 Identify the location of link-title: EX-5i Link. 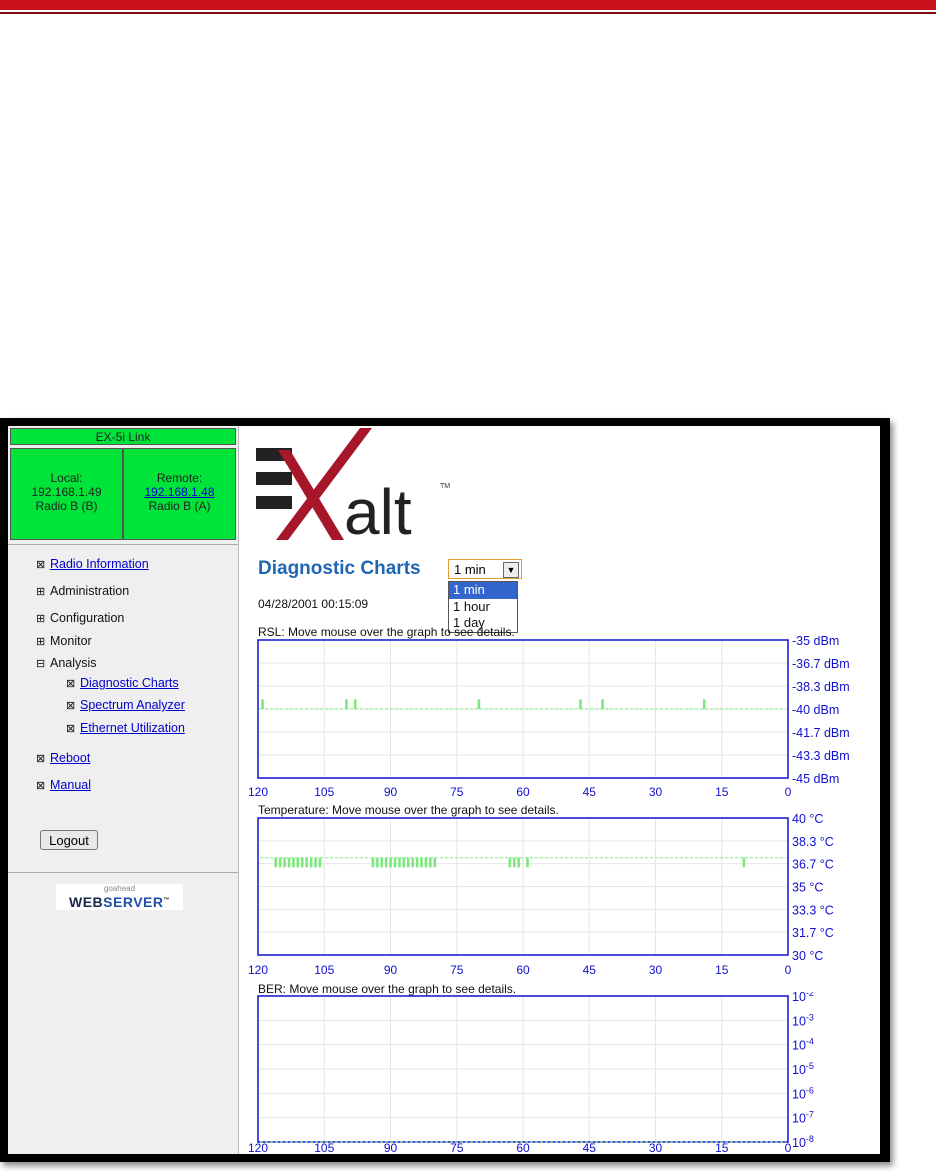
(123, 436).